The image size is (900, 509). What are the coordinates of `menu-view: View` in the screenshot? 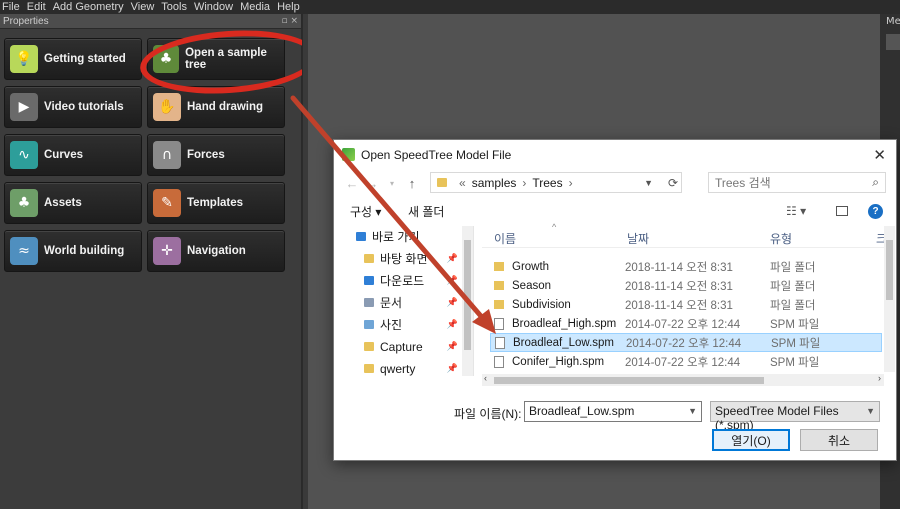 It's located at (144, 7).